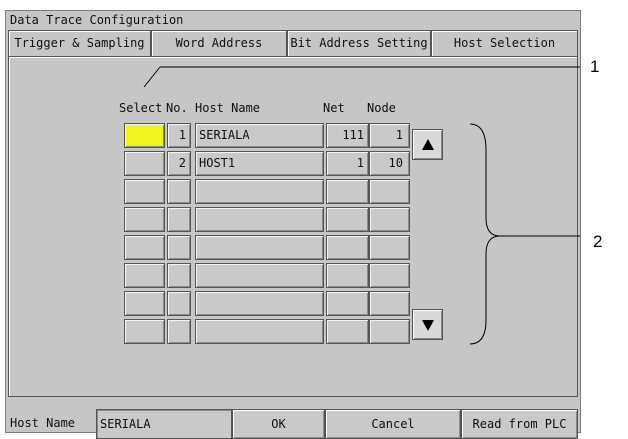 The height and width of the screenshot is (439, 628). I want to click on rows-brace, so click(485, 234).